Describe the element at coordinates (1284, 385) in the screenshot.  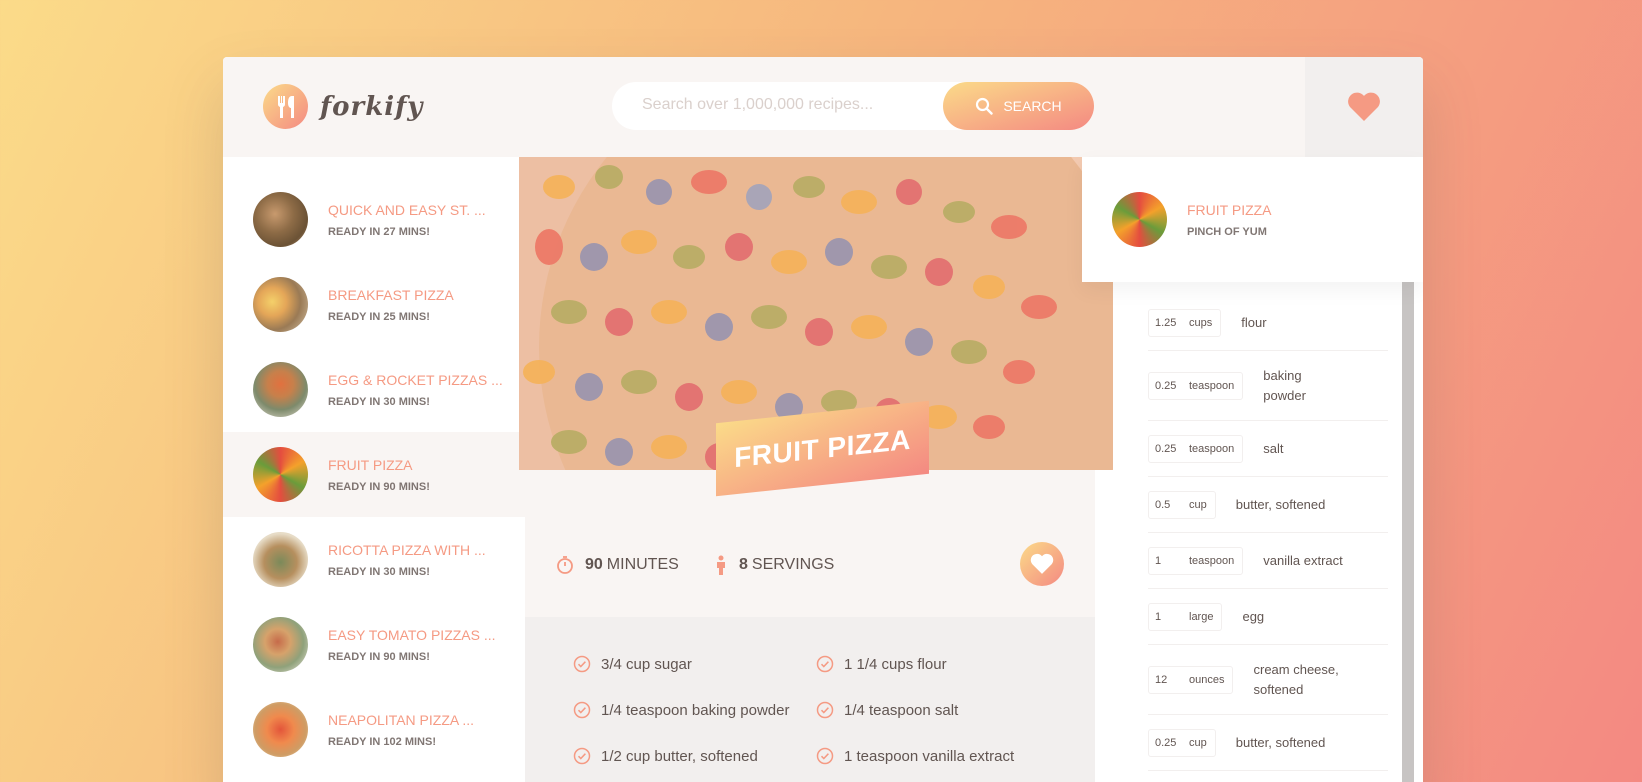
I see `shopping-desc: baking powder` at that location.